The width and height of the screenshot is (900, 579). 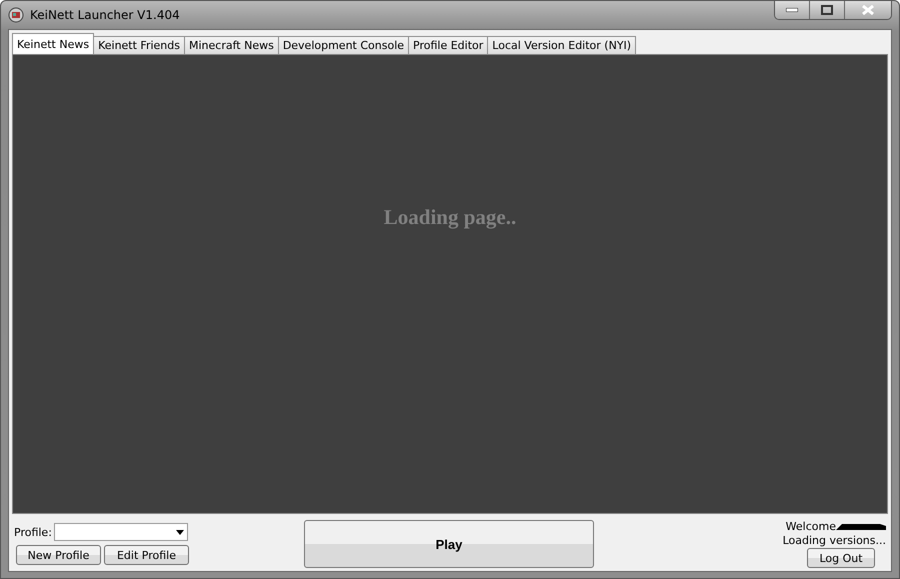 I want to click on tab: Keinett Friends, so click(x=139, y=45).